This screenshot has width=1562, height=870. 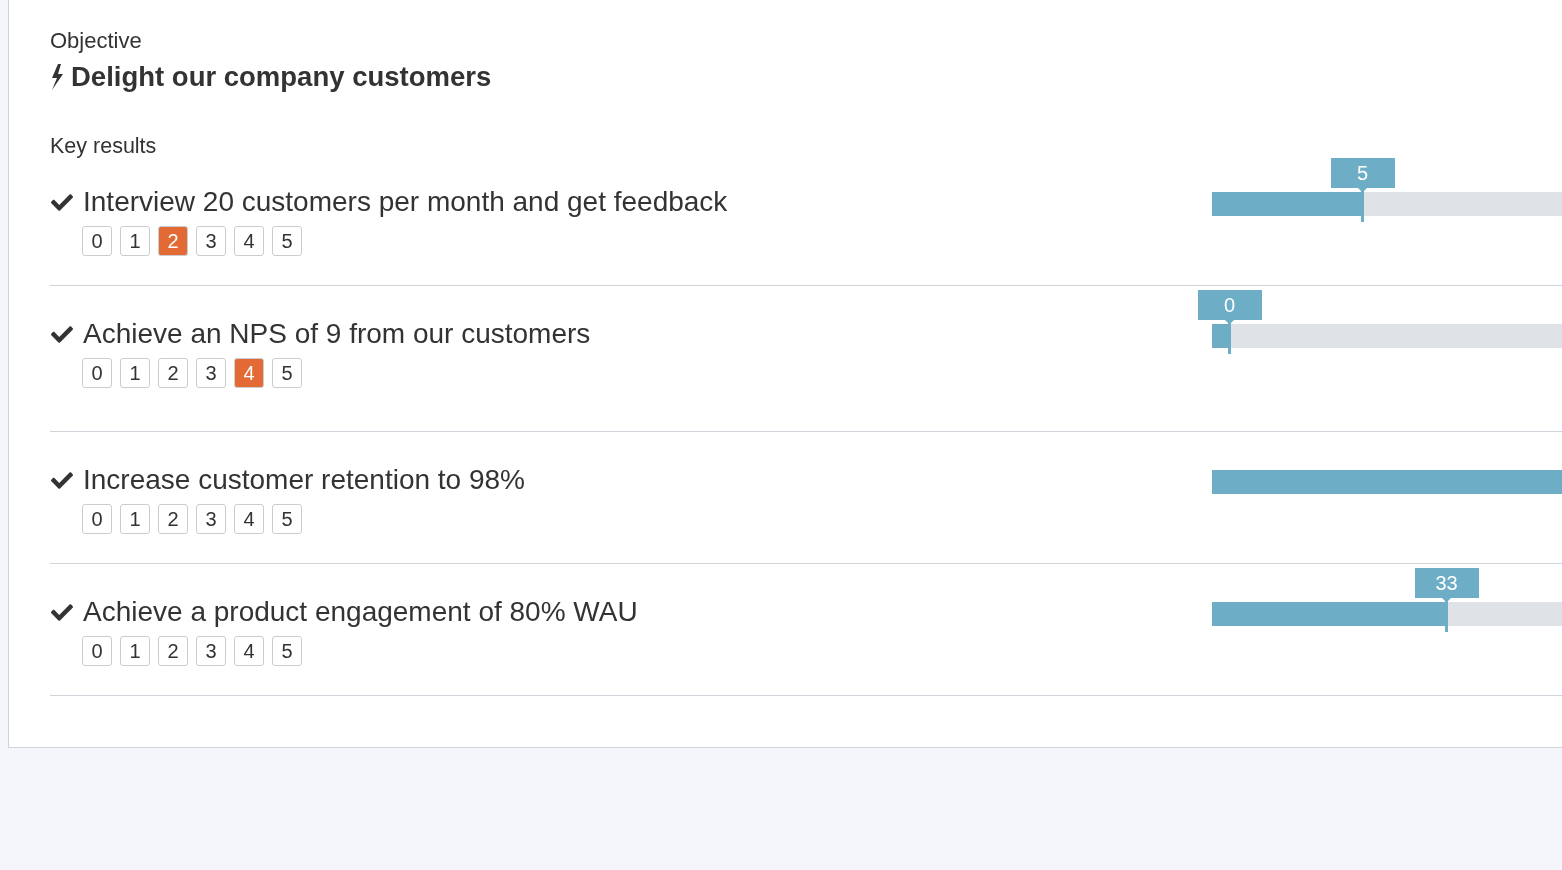 What do you see at coordinates (281, 76) in the screenshot?
I see `objective-title: Delight our company customers` at bounding box center [281, 76].